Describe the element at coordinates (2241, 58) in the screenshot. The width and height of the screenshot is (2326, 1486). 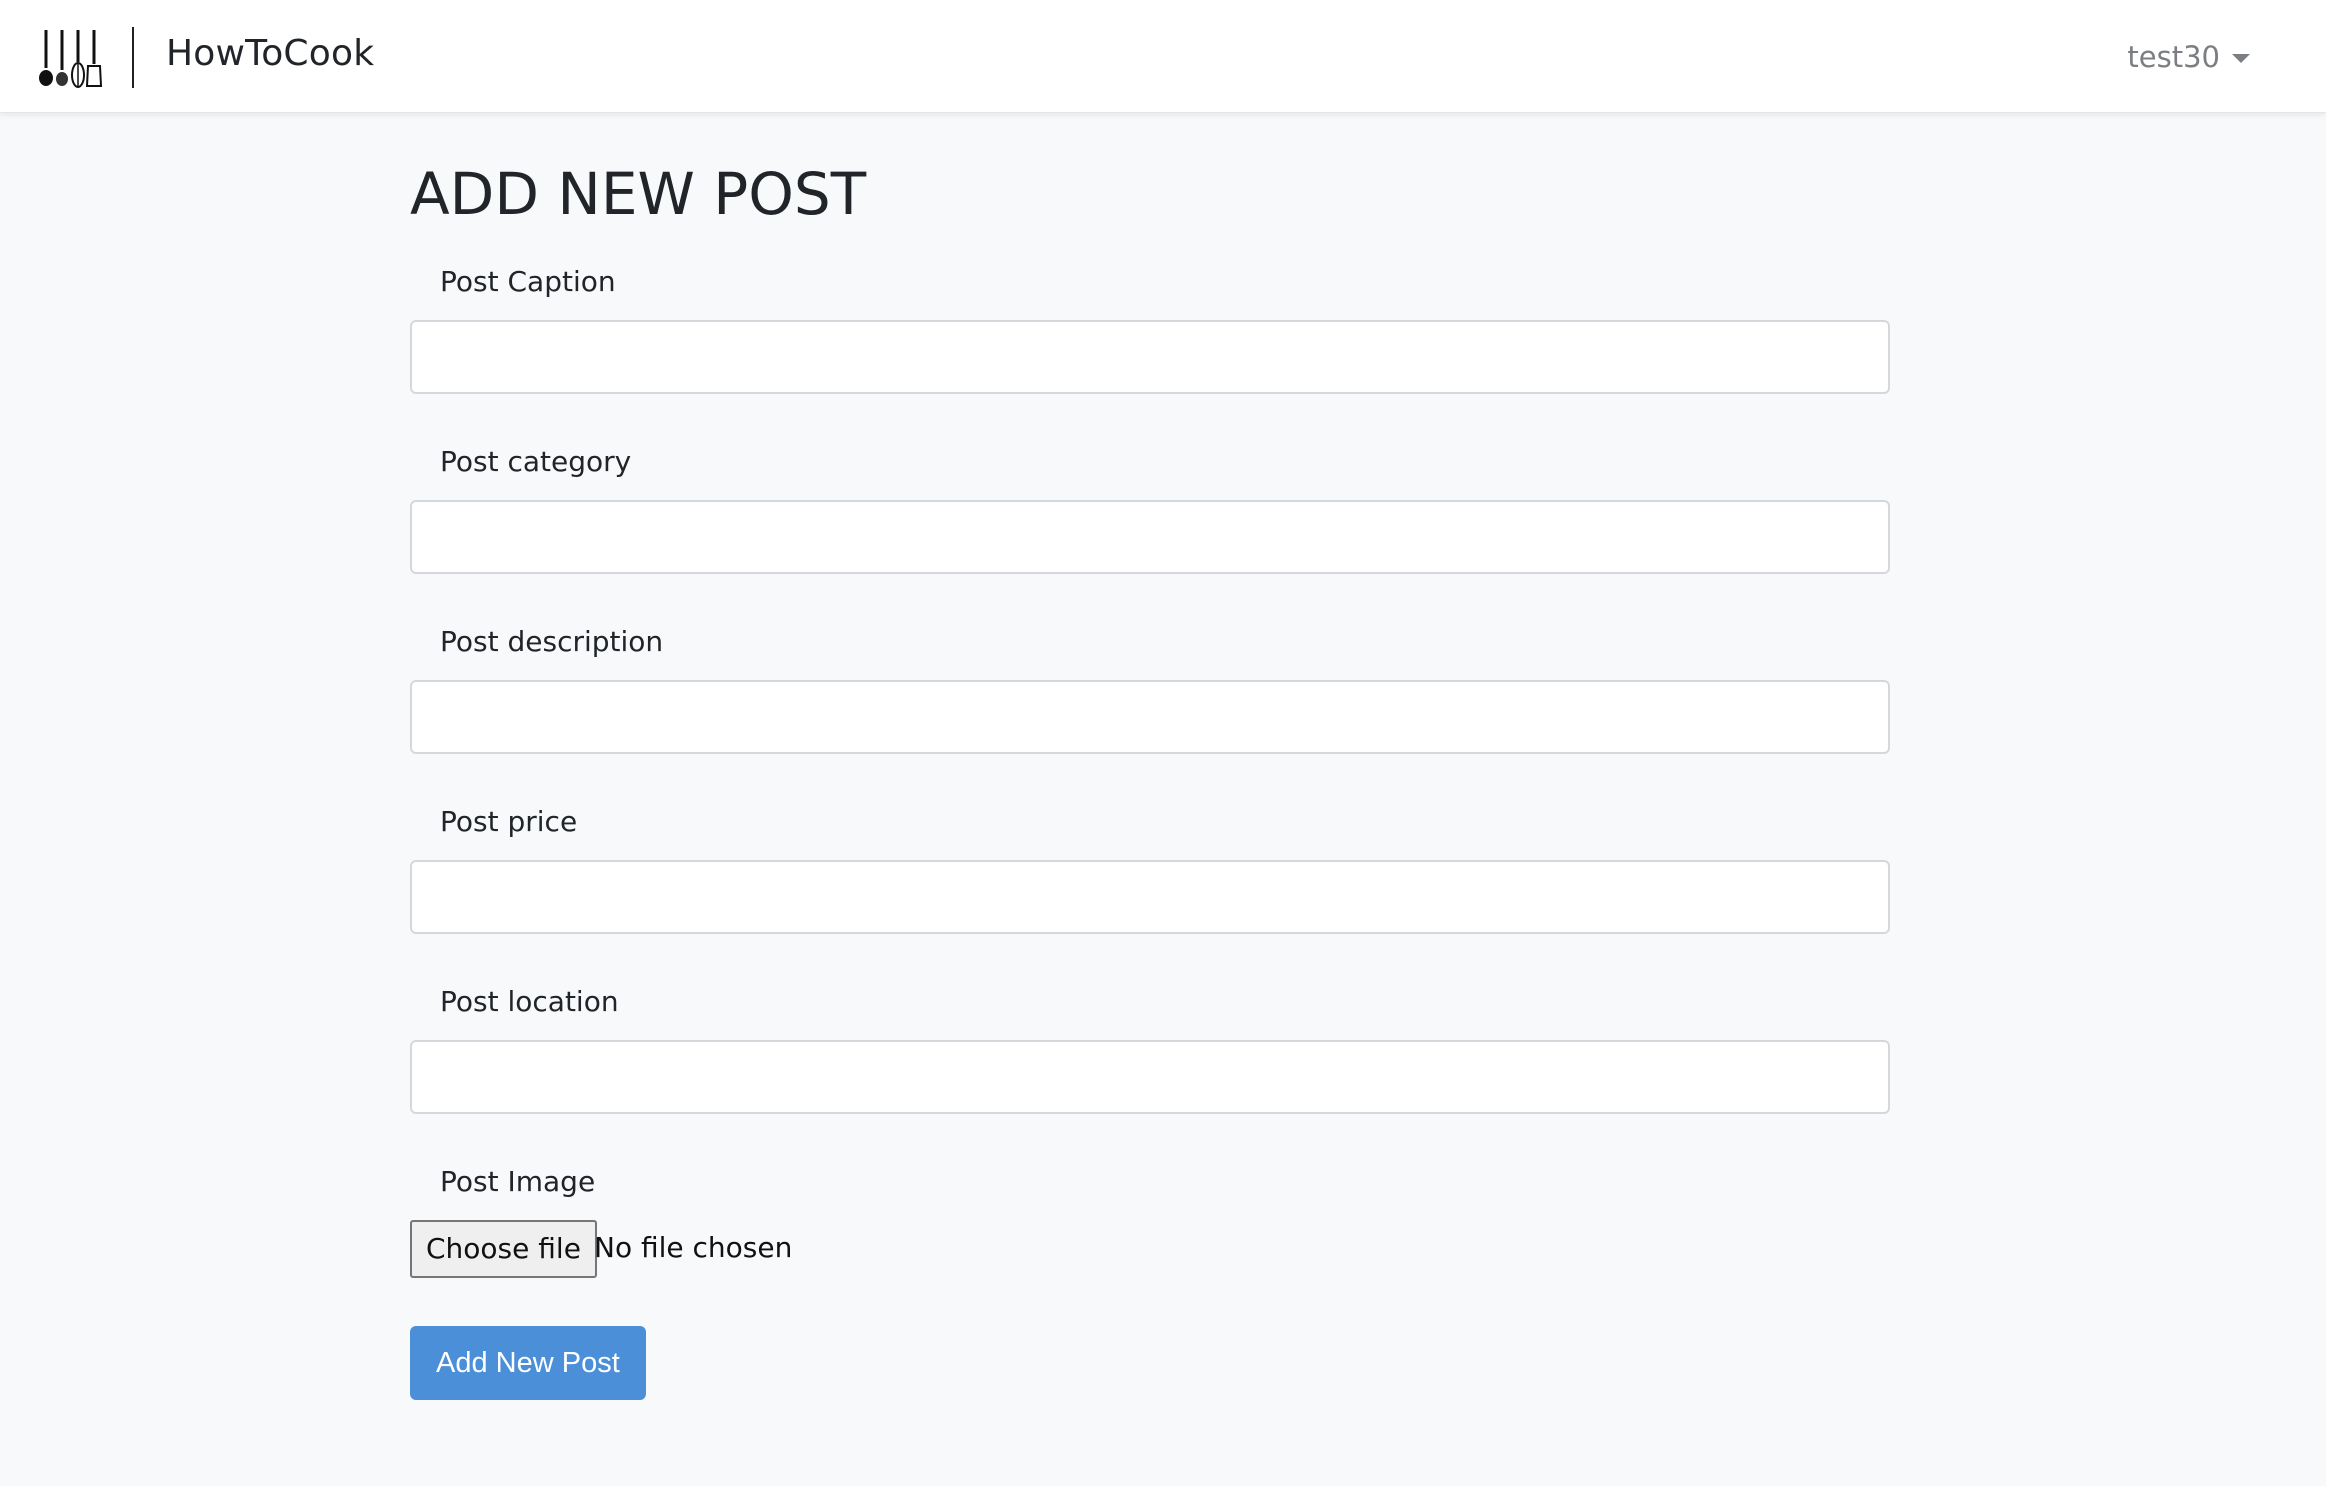
I see `chevron-down-icon` at that location.